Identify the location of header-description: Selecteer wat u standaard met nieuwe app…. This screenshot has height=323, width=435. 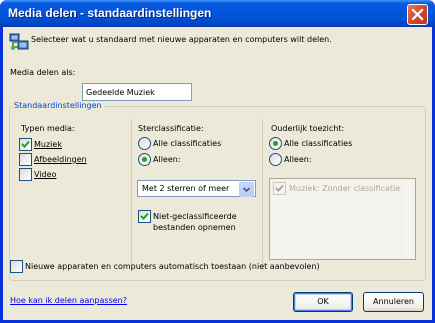
(181, 39).